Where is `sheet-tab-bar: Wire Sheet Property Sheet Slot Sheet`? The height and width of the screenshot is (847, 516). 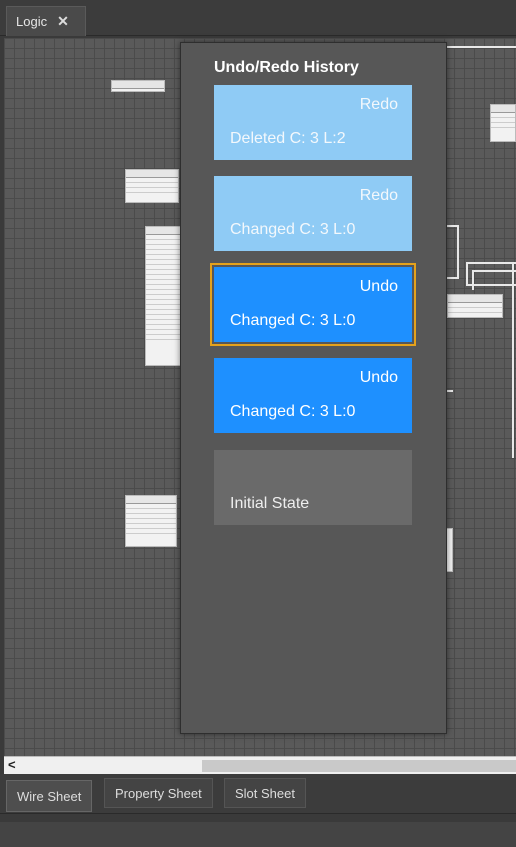 sheet-tab-bar: Wire Sheet Property Sheet Slot Sheet is located at coordinates (258, 794).